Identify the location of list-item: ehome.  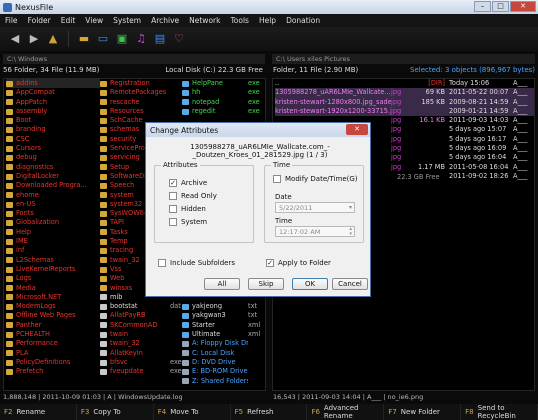
(53, 195).